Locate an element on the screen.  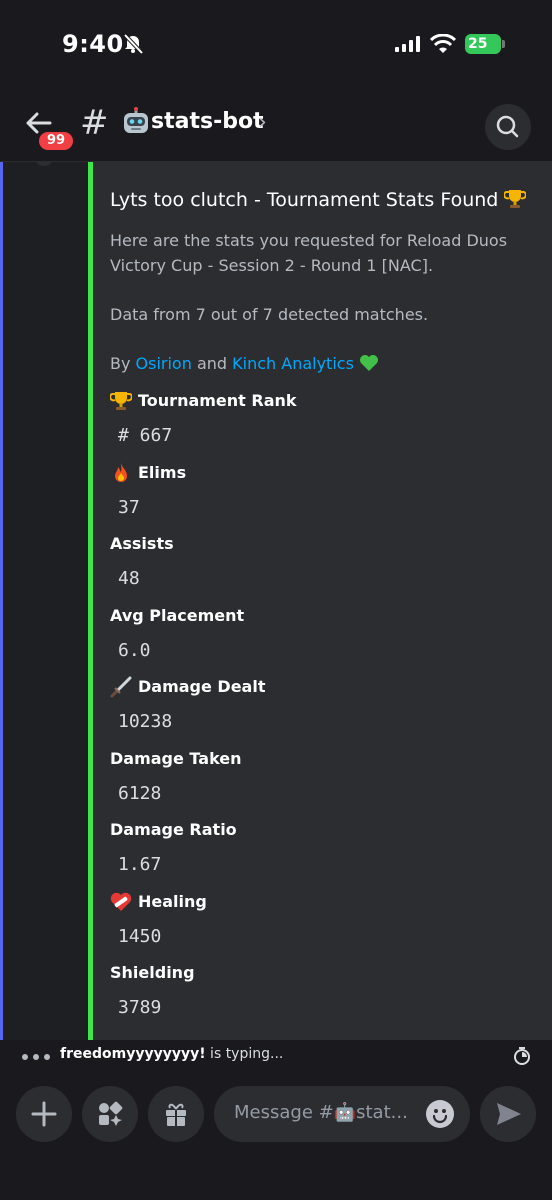
osirion-link: Osirion is located at coordinates (164, 363).